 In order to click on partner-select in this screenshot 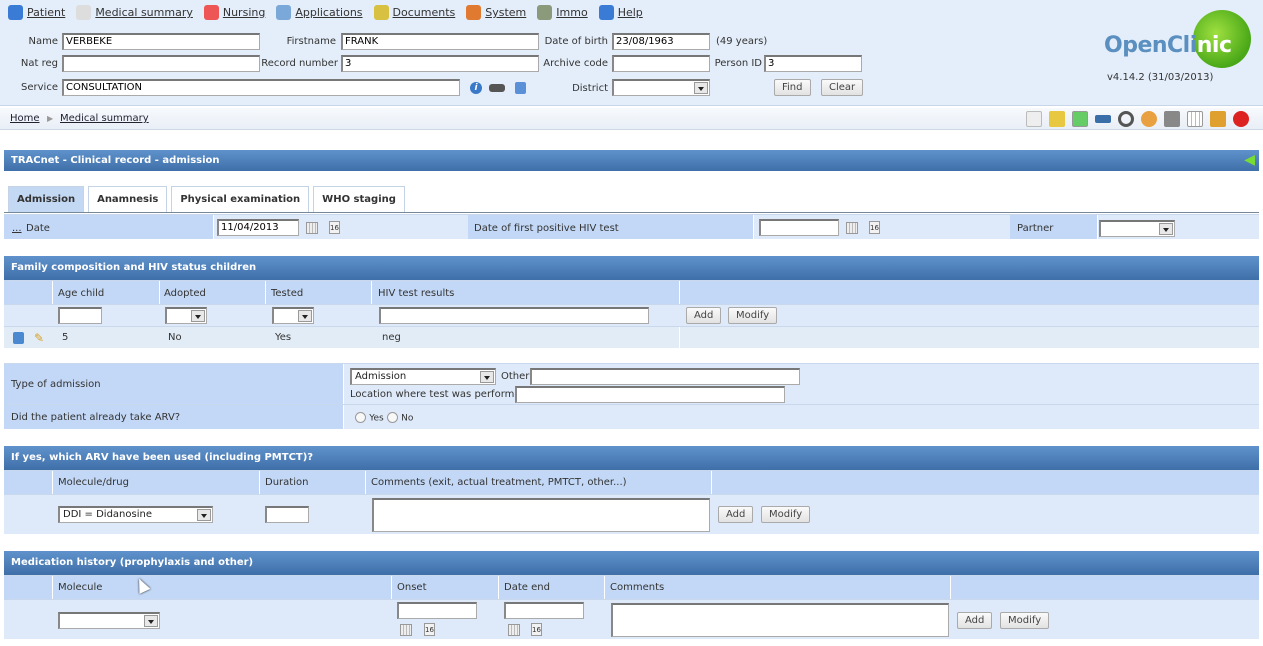, I will do `click(1137, 228)`.